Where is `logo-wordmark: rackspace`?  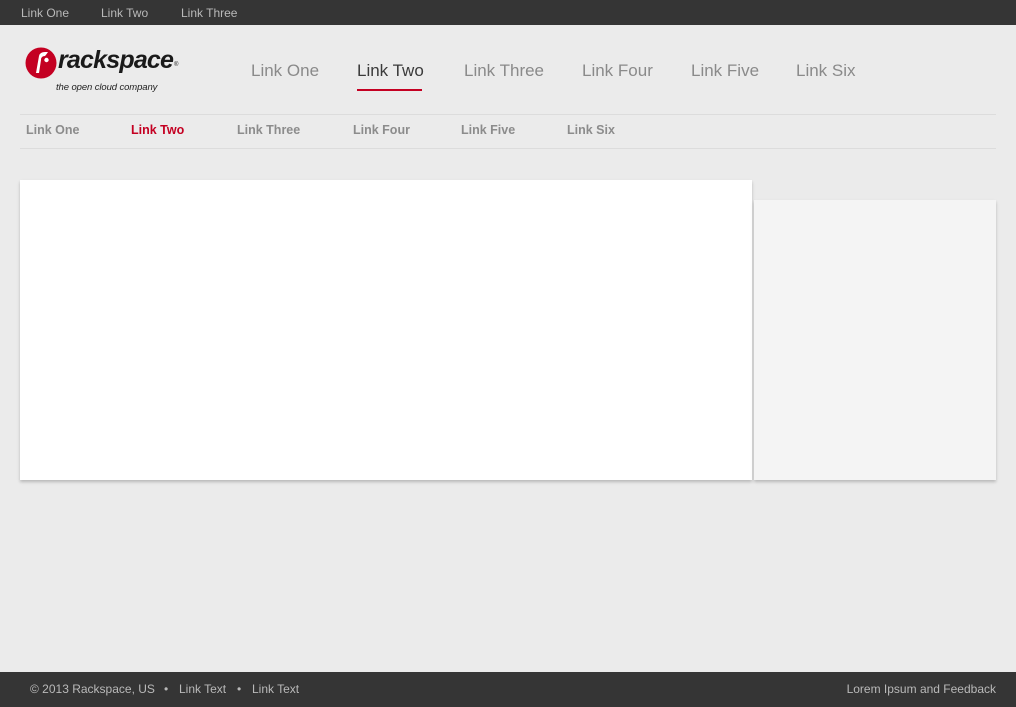 logo-wordmark: rackspace is located at coordinates (116, 60).